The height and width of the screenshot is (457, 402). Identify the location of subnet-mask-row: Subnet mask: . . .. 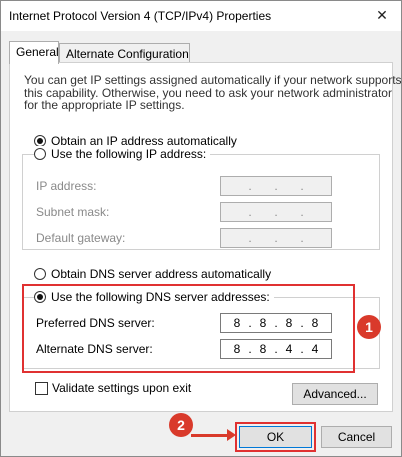
(206, 212).